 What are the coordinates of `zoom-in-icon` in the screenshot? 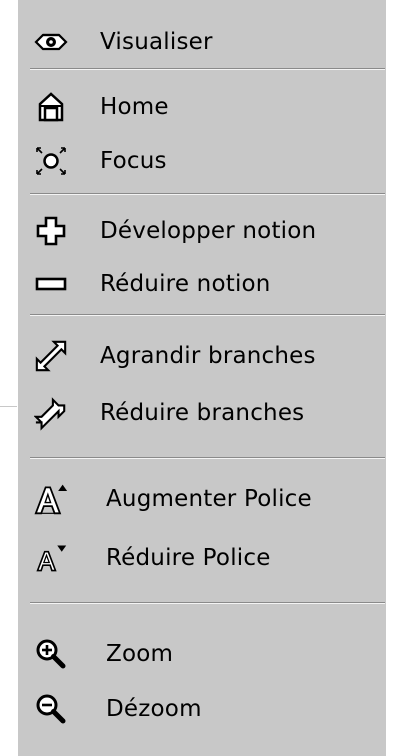 It's located at (51, 654).